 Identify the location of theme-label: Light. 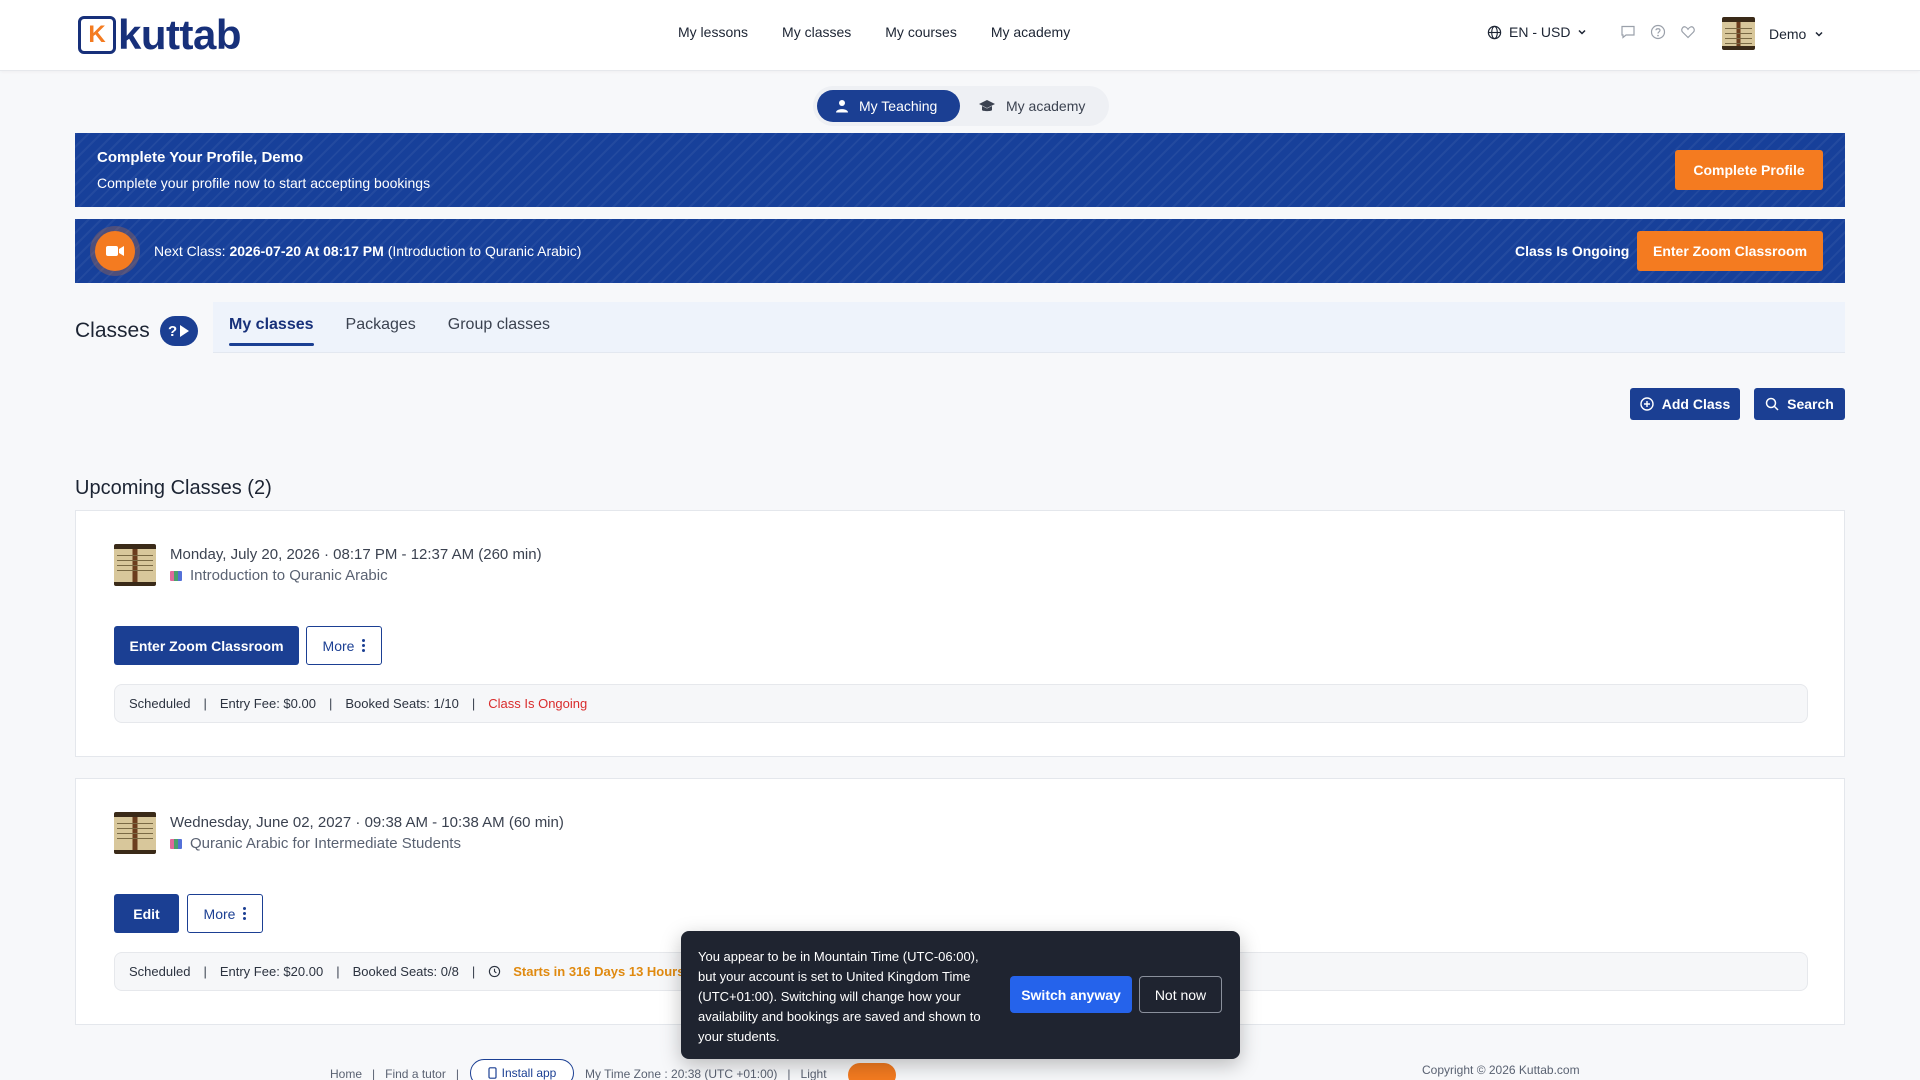
(813, 1073).